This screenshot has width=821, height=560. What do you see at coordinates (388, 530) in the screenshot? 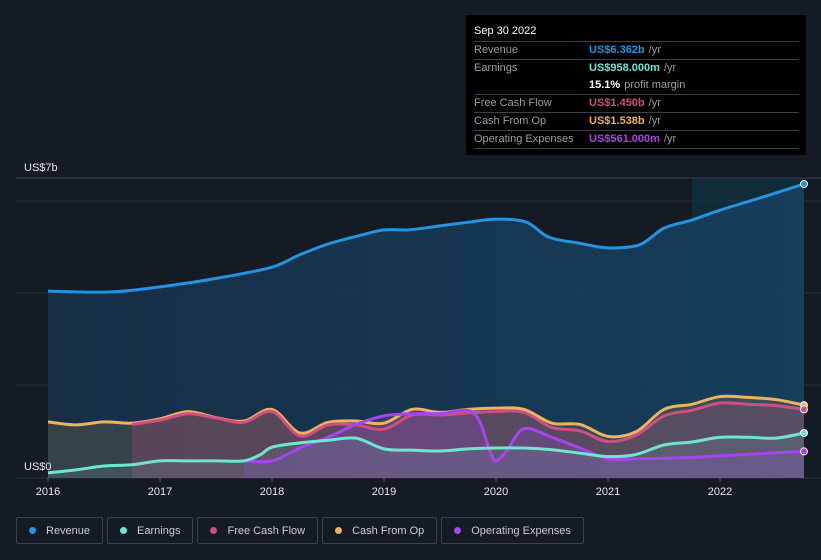
I see `legend-label: Cash From Op` at bounding box center [388, 530].